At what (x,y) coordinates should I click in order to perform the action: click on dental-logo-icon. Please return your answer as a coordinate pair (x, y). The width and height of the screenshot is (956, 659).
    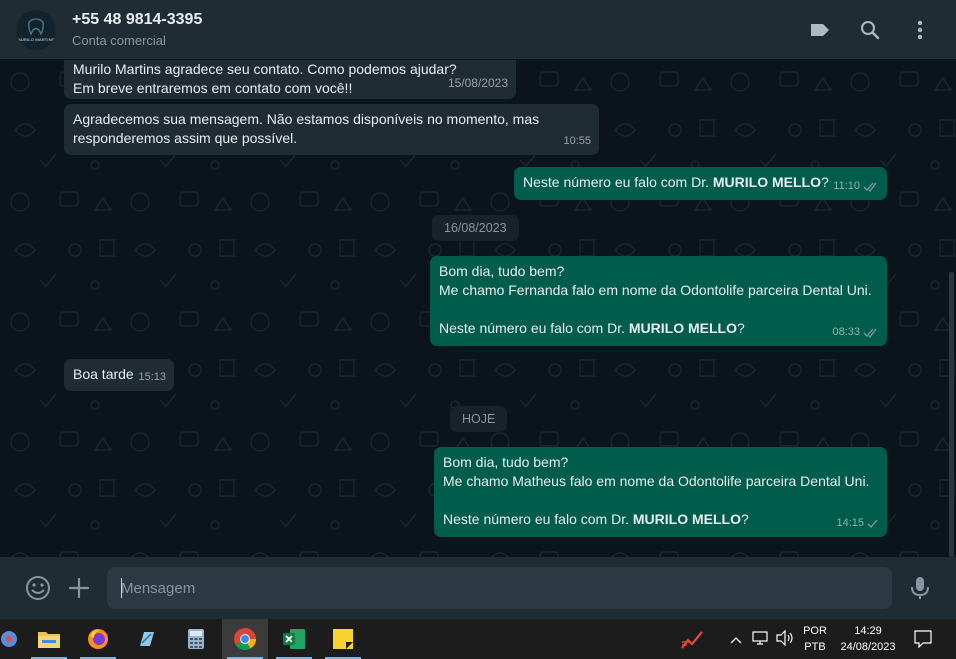
    Looking at the image, I should click on (36, 27).